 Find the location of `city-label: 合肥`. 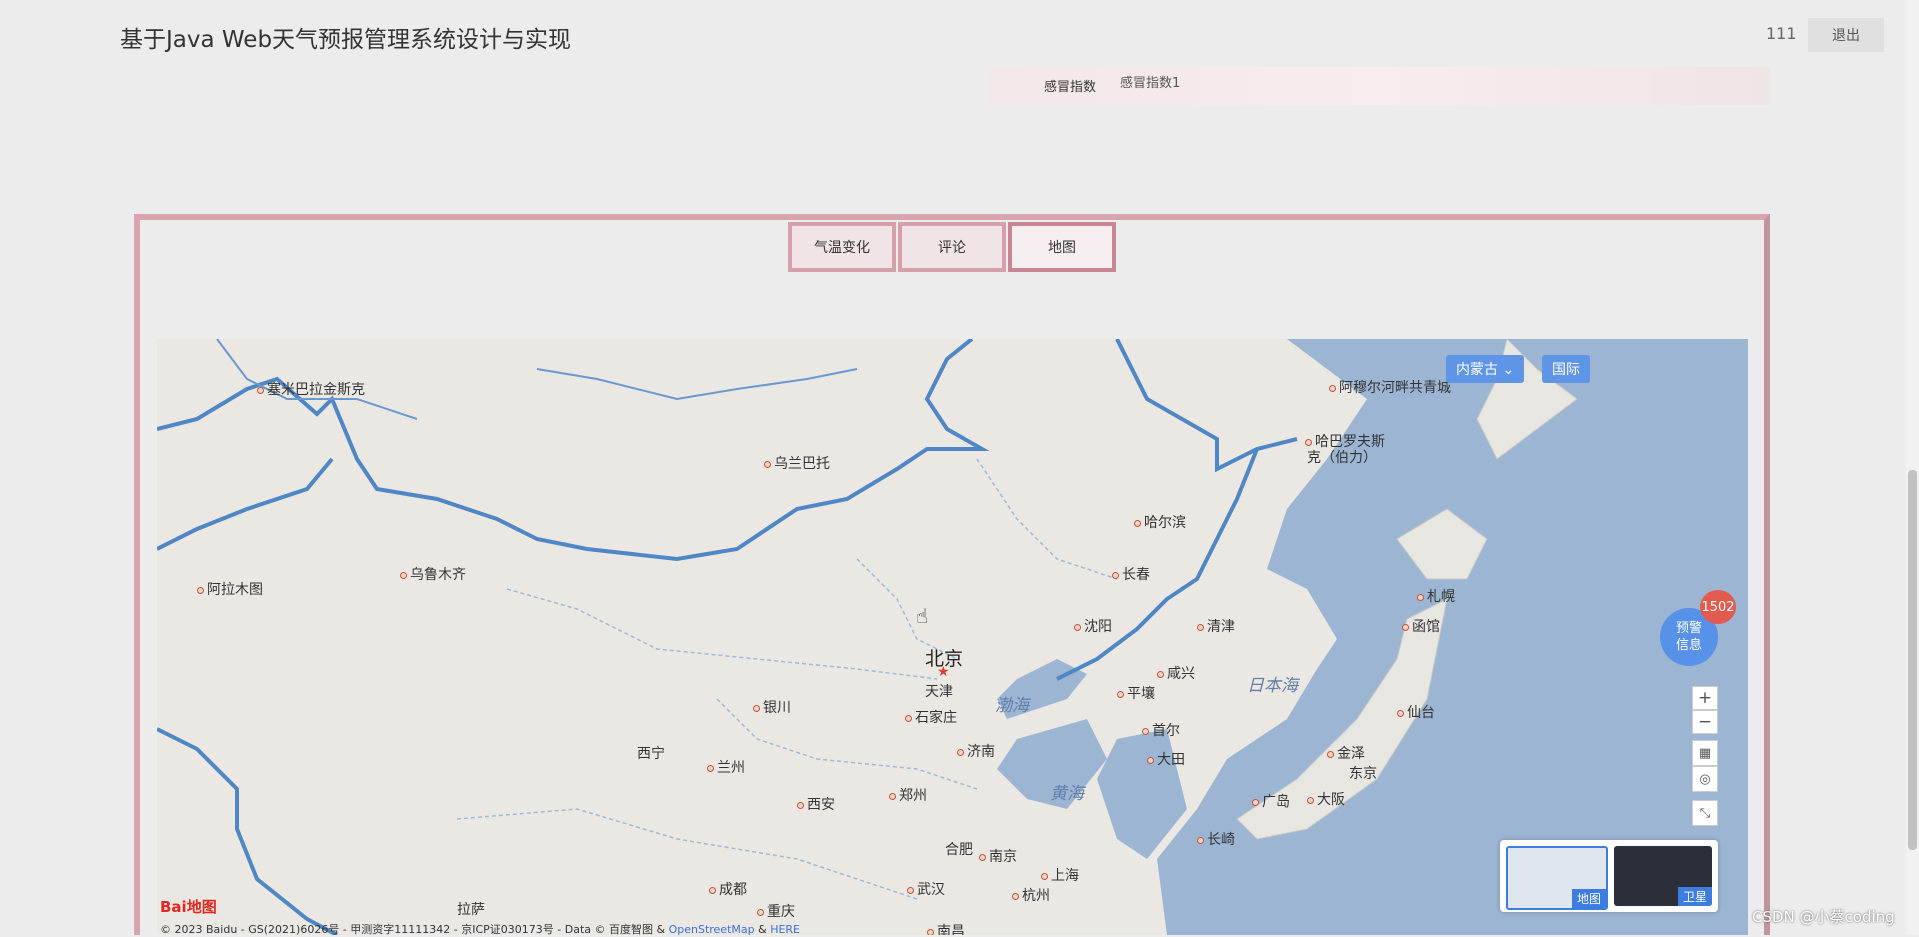

city-label: 合肥 is located at coordinates (959, 850).